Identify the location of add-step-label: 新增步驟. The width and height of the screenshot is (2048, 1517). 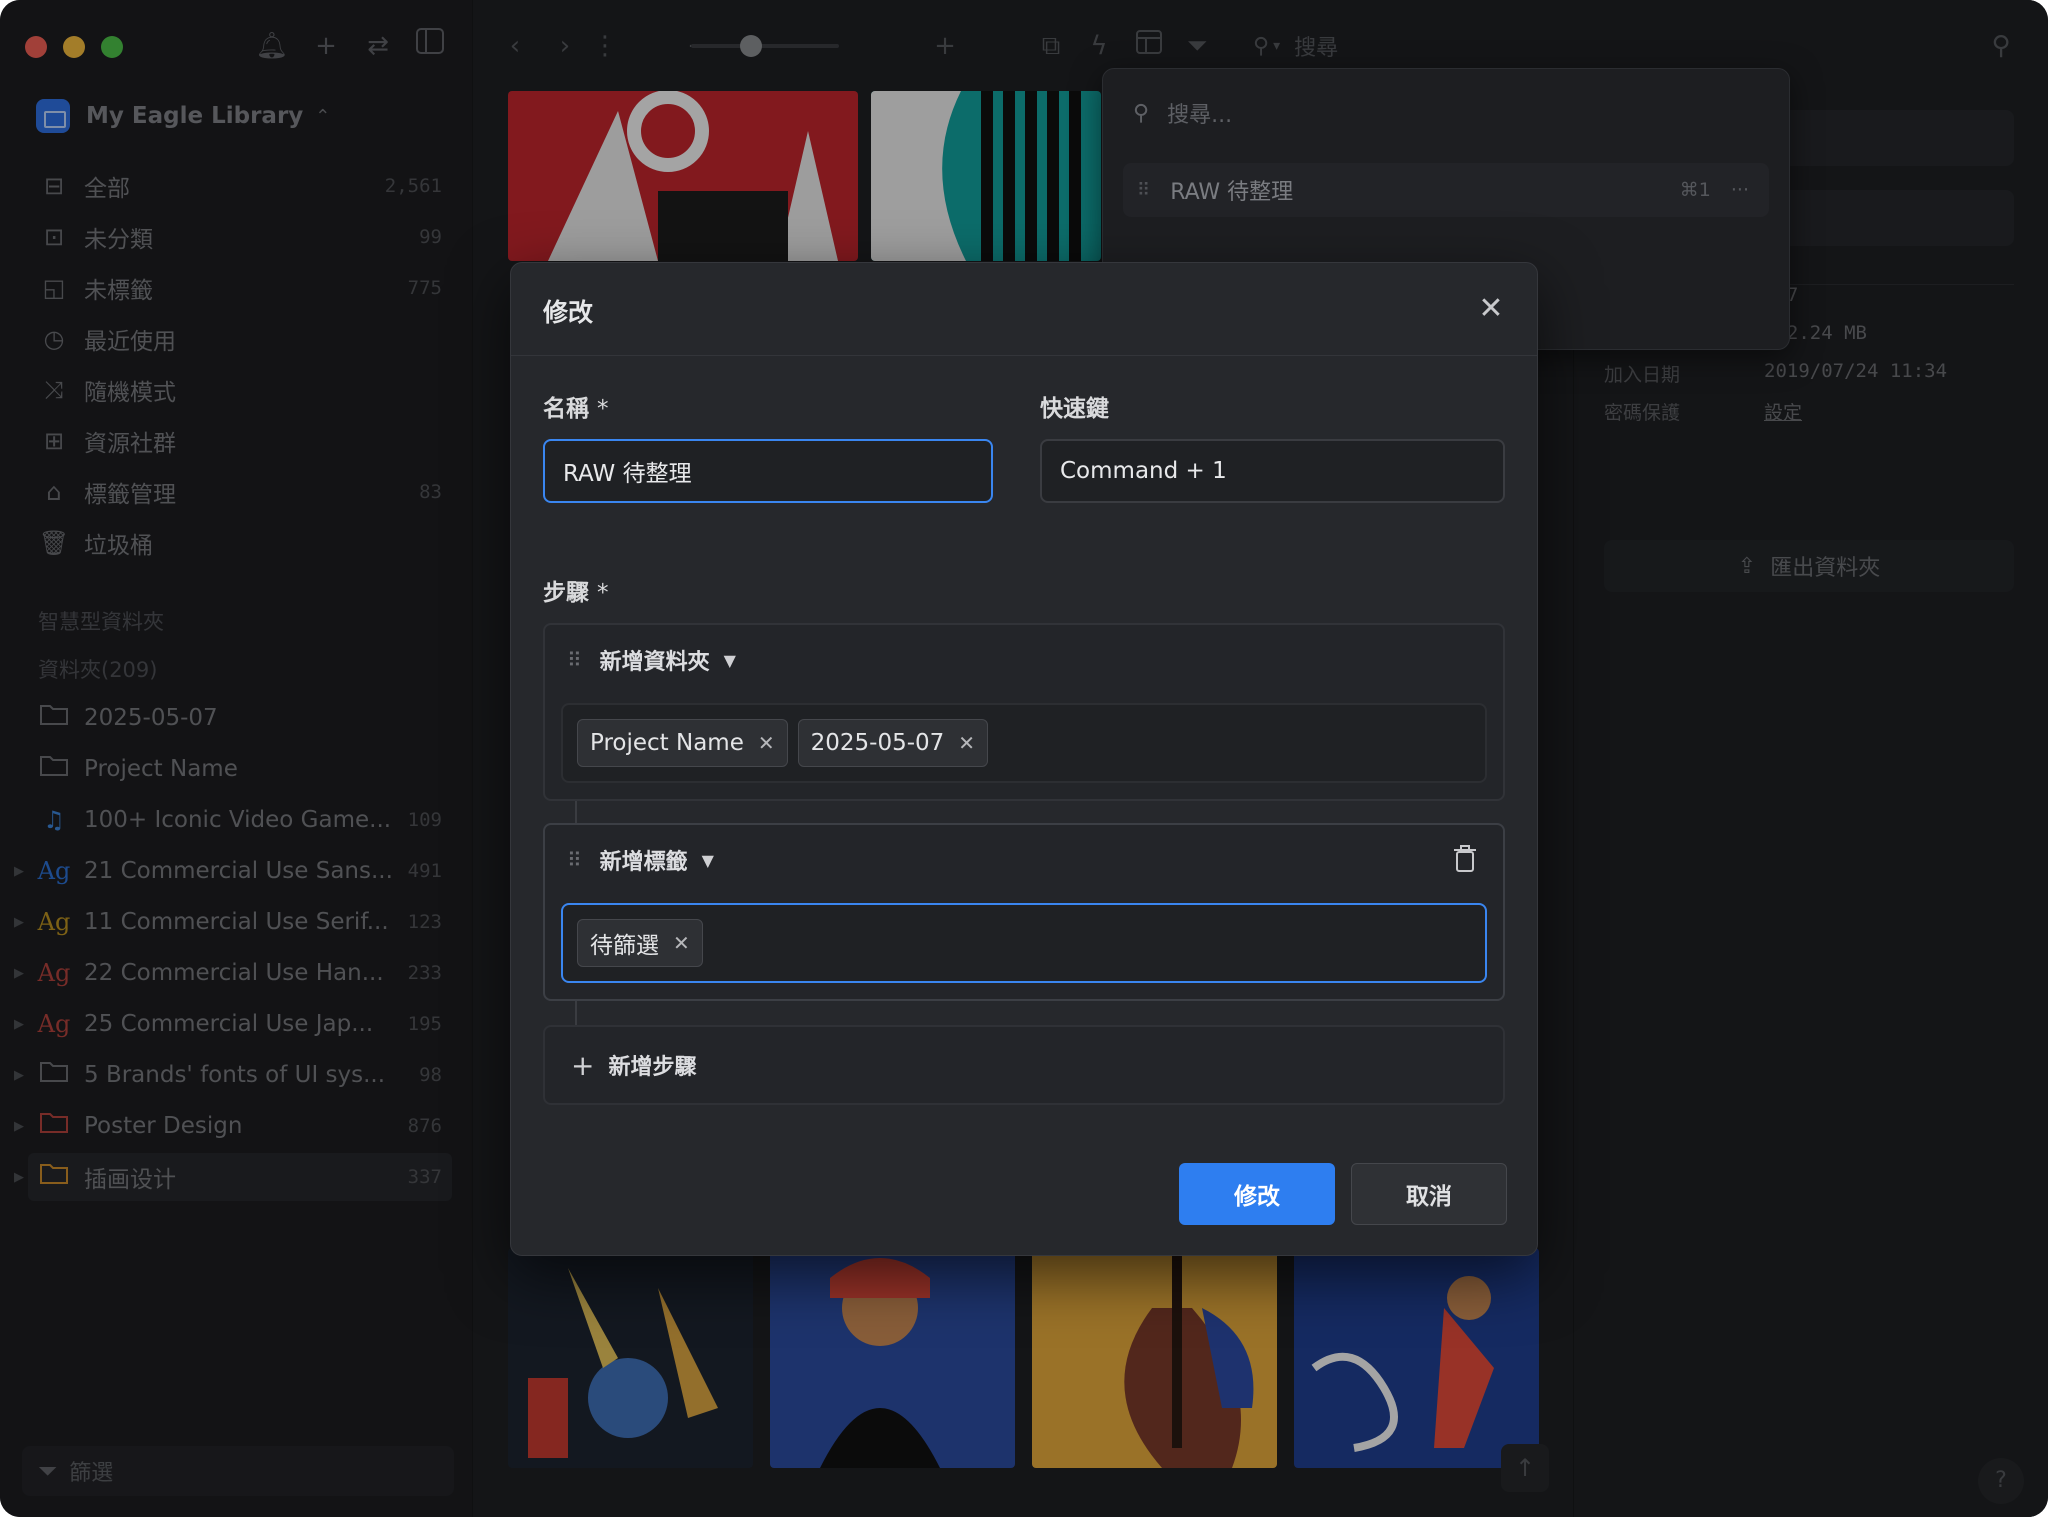
(652, 1067).